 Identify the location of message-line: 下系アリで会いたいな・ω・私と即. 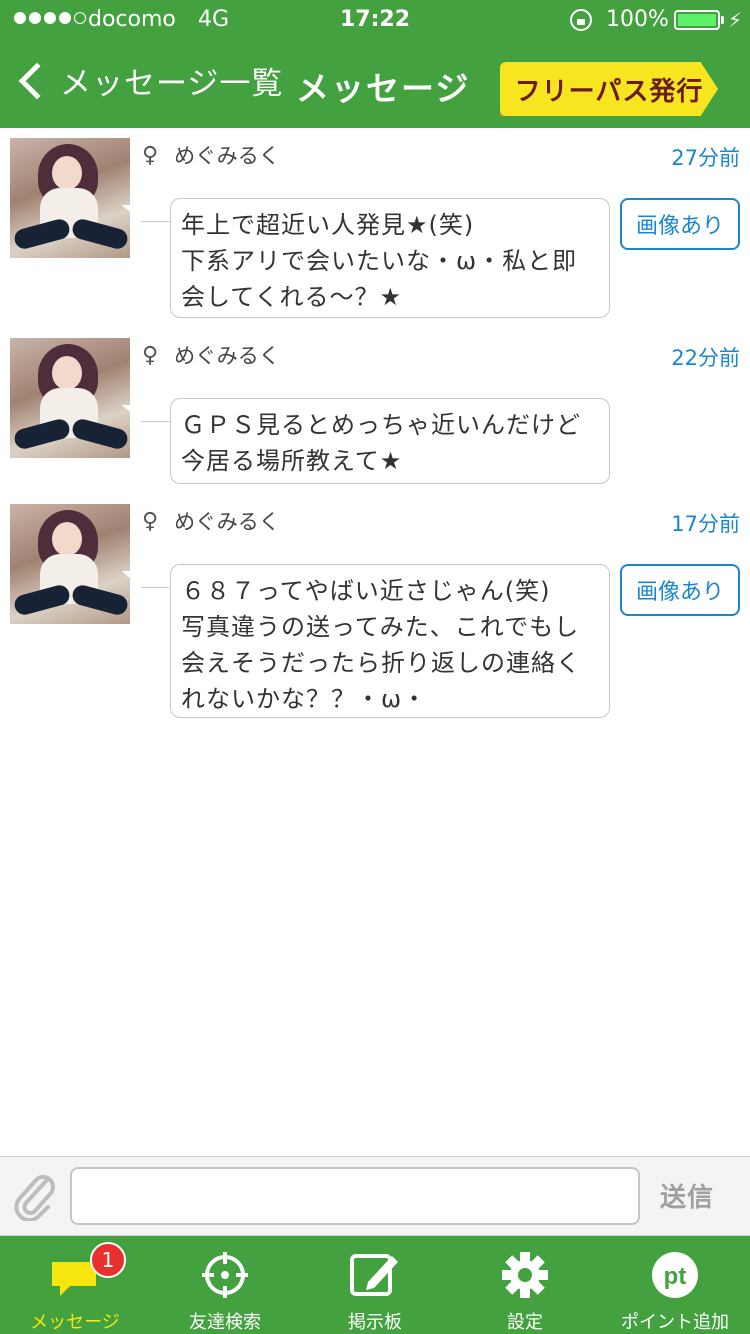
(379, 261).